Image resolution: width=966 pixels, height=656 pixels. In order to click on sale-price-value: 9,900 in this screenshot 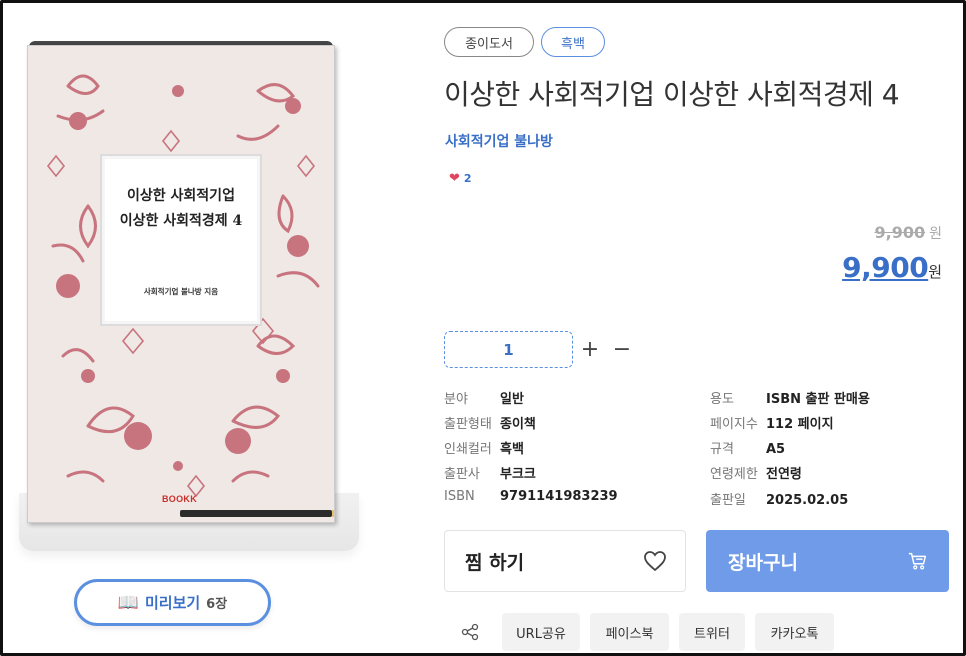, I will do `click(885, 267)`.